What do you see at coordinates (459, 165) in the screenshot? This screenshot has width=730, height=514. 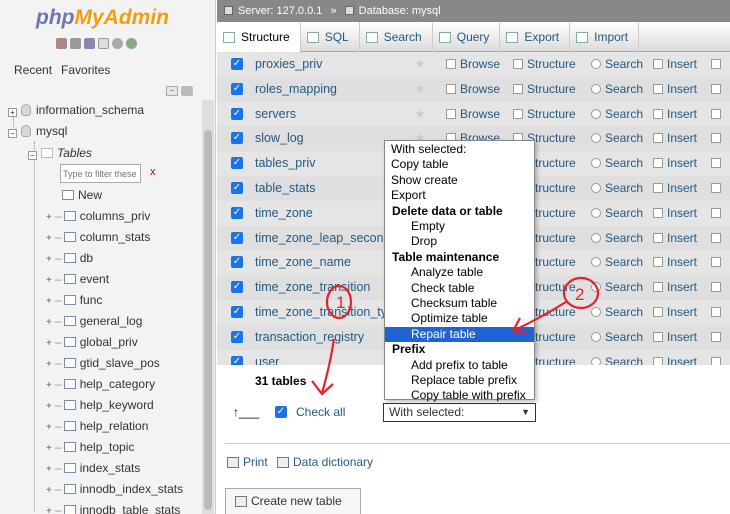 I see `dropdown-option: Copy table` at bounding box center [459, 165].